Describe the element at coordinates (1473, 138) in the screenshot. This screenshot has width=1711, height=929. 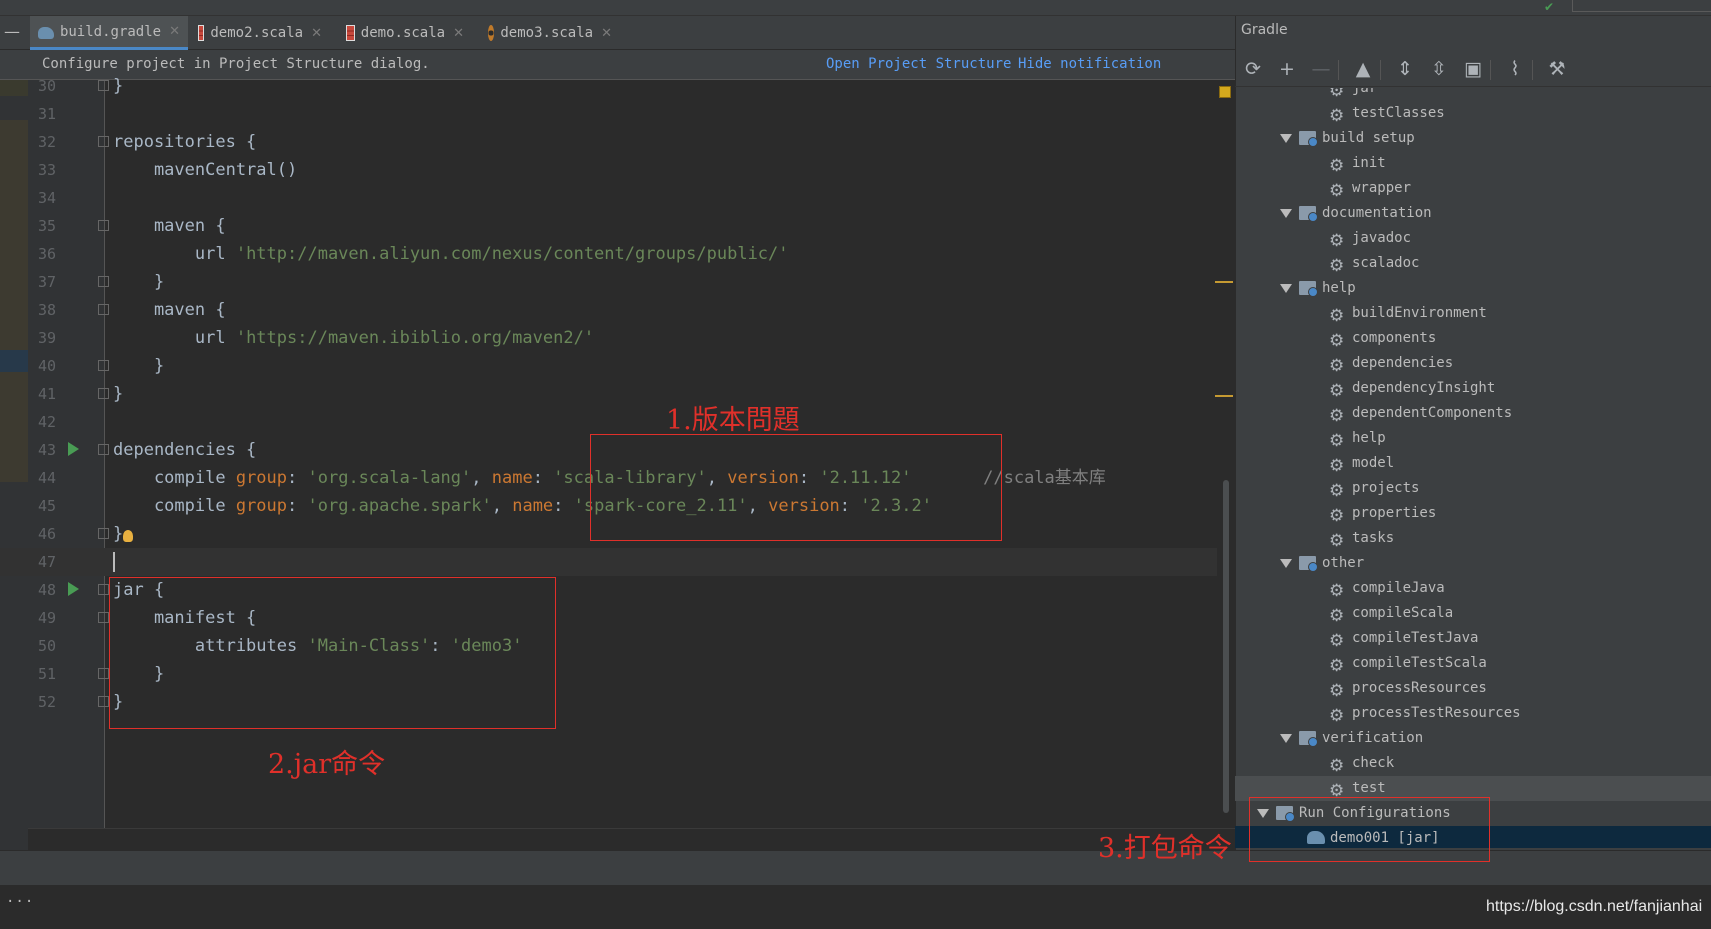
I see `tree-group-build-setup: build setup` at that location.